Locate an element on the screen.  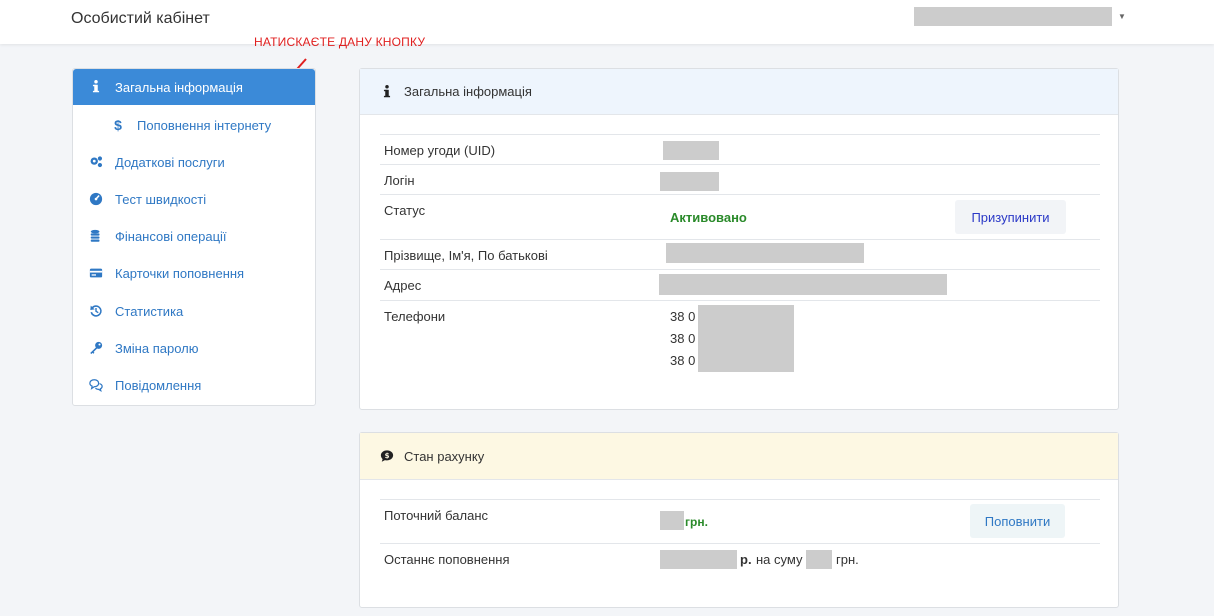
sidebar-item-change-password: Зміна паролю is located at coordinates (194, 348).